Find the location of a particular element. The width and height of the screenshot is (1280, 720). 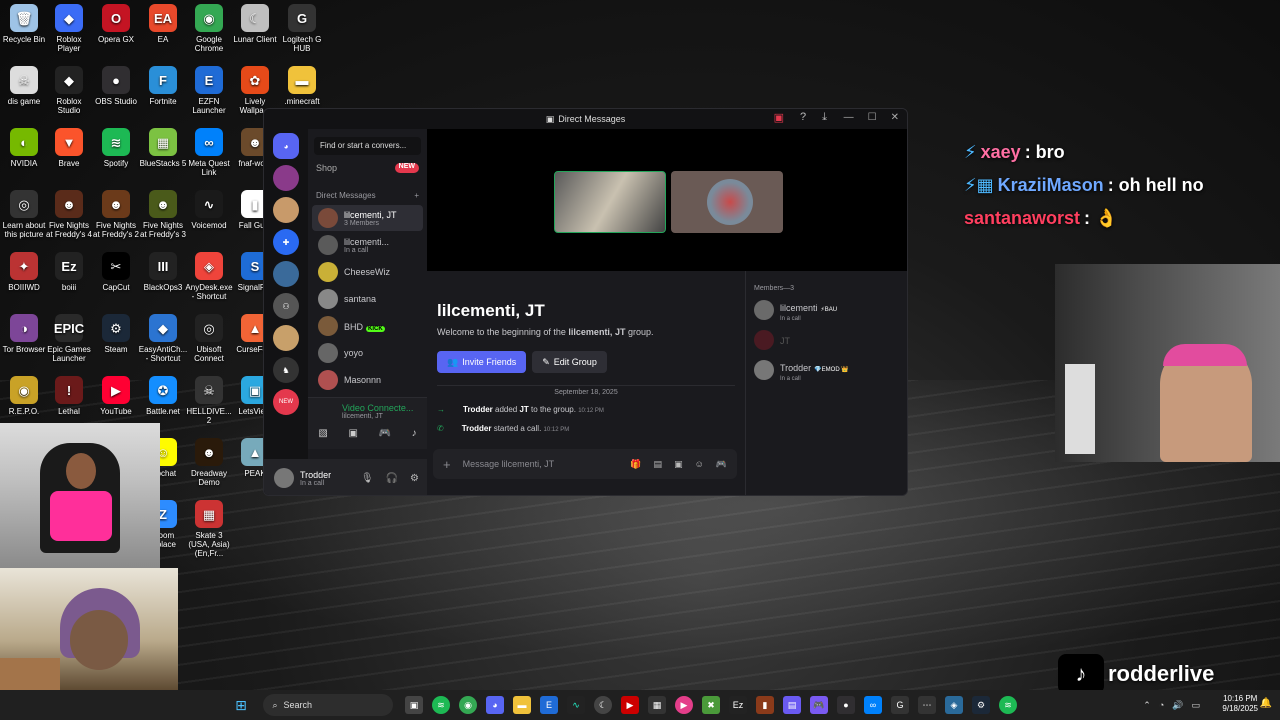

server-icon: ♞ is located at coordinates (286, 370).